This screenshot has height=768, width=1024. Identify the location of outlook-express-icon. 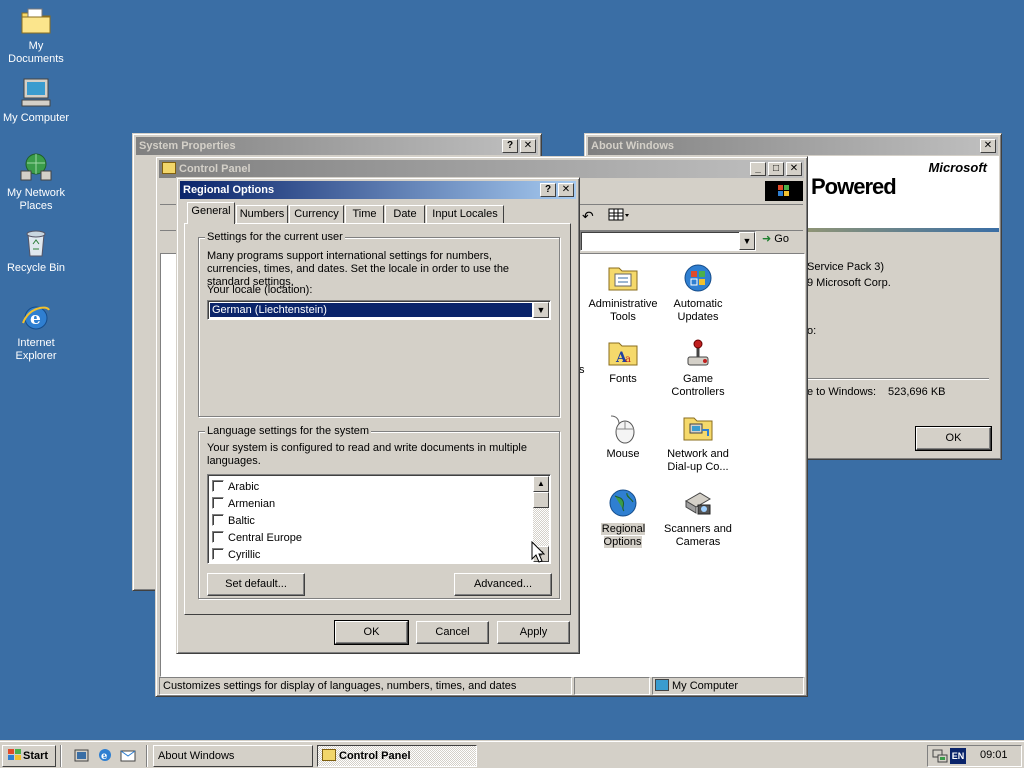
(128, 756).